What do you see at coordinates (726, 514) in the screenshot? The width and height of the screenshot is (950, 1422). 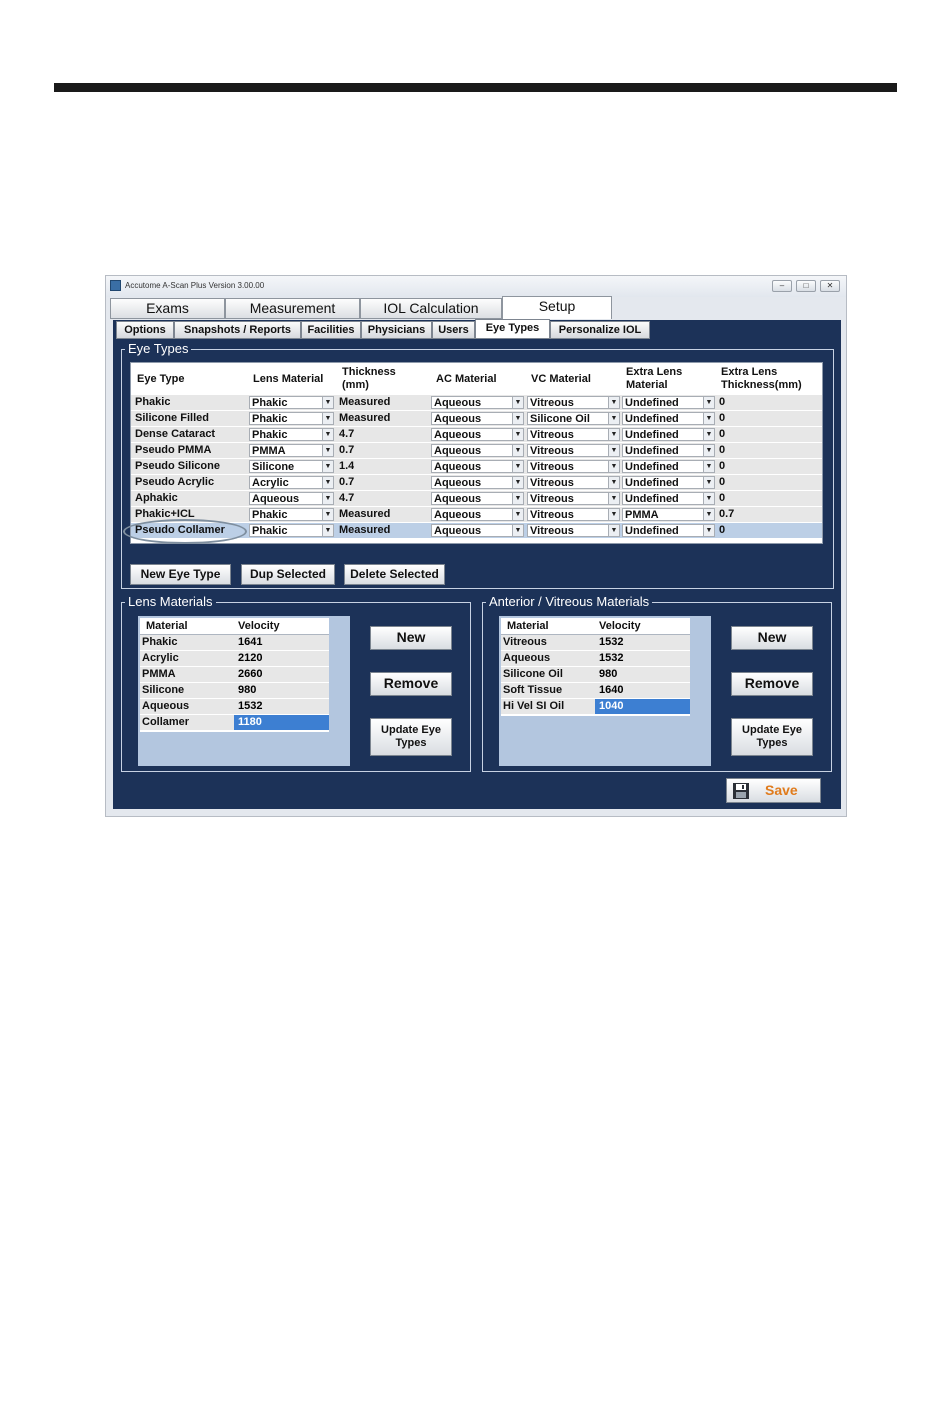 I see `cell-extra-thickness: 0.7` at bounding box center [726, 514].